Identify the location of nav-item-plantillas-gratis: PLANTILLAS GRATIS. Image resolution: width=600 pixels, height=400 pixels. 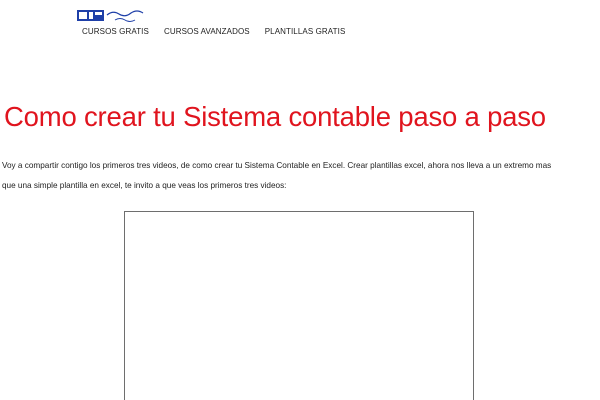
(305, 31).